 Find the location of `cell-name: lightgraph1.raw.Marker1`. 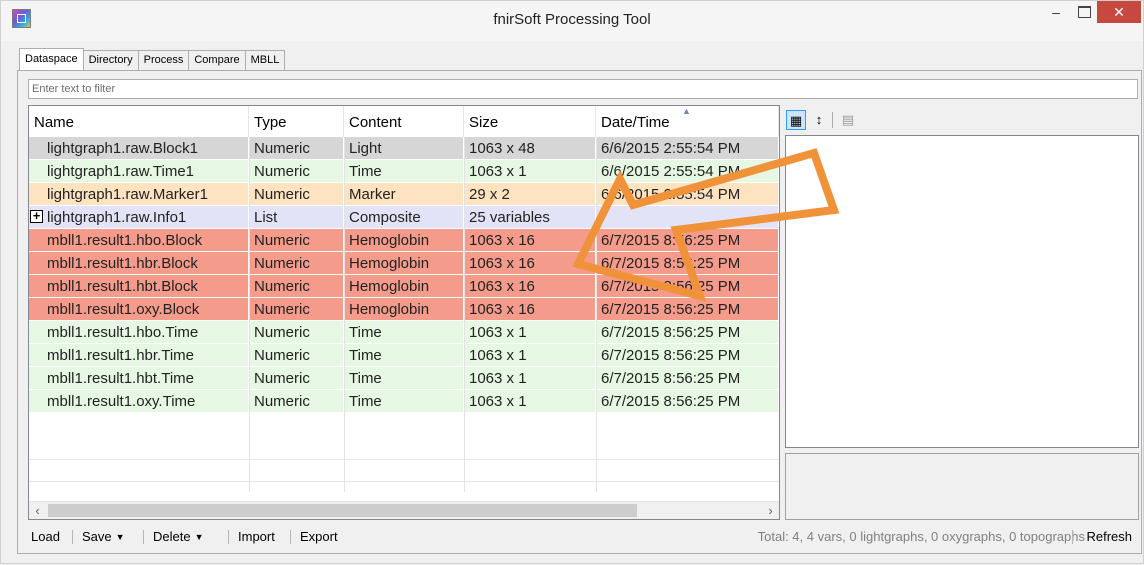

cell-name: lightgraph1.raw.Marker1 is located at coordinates (139, 194).